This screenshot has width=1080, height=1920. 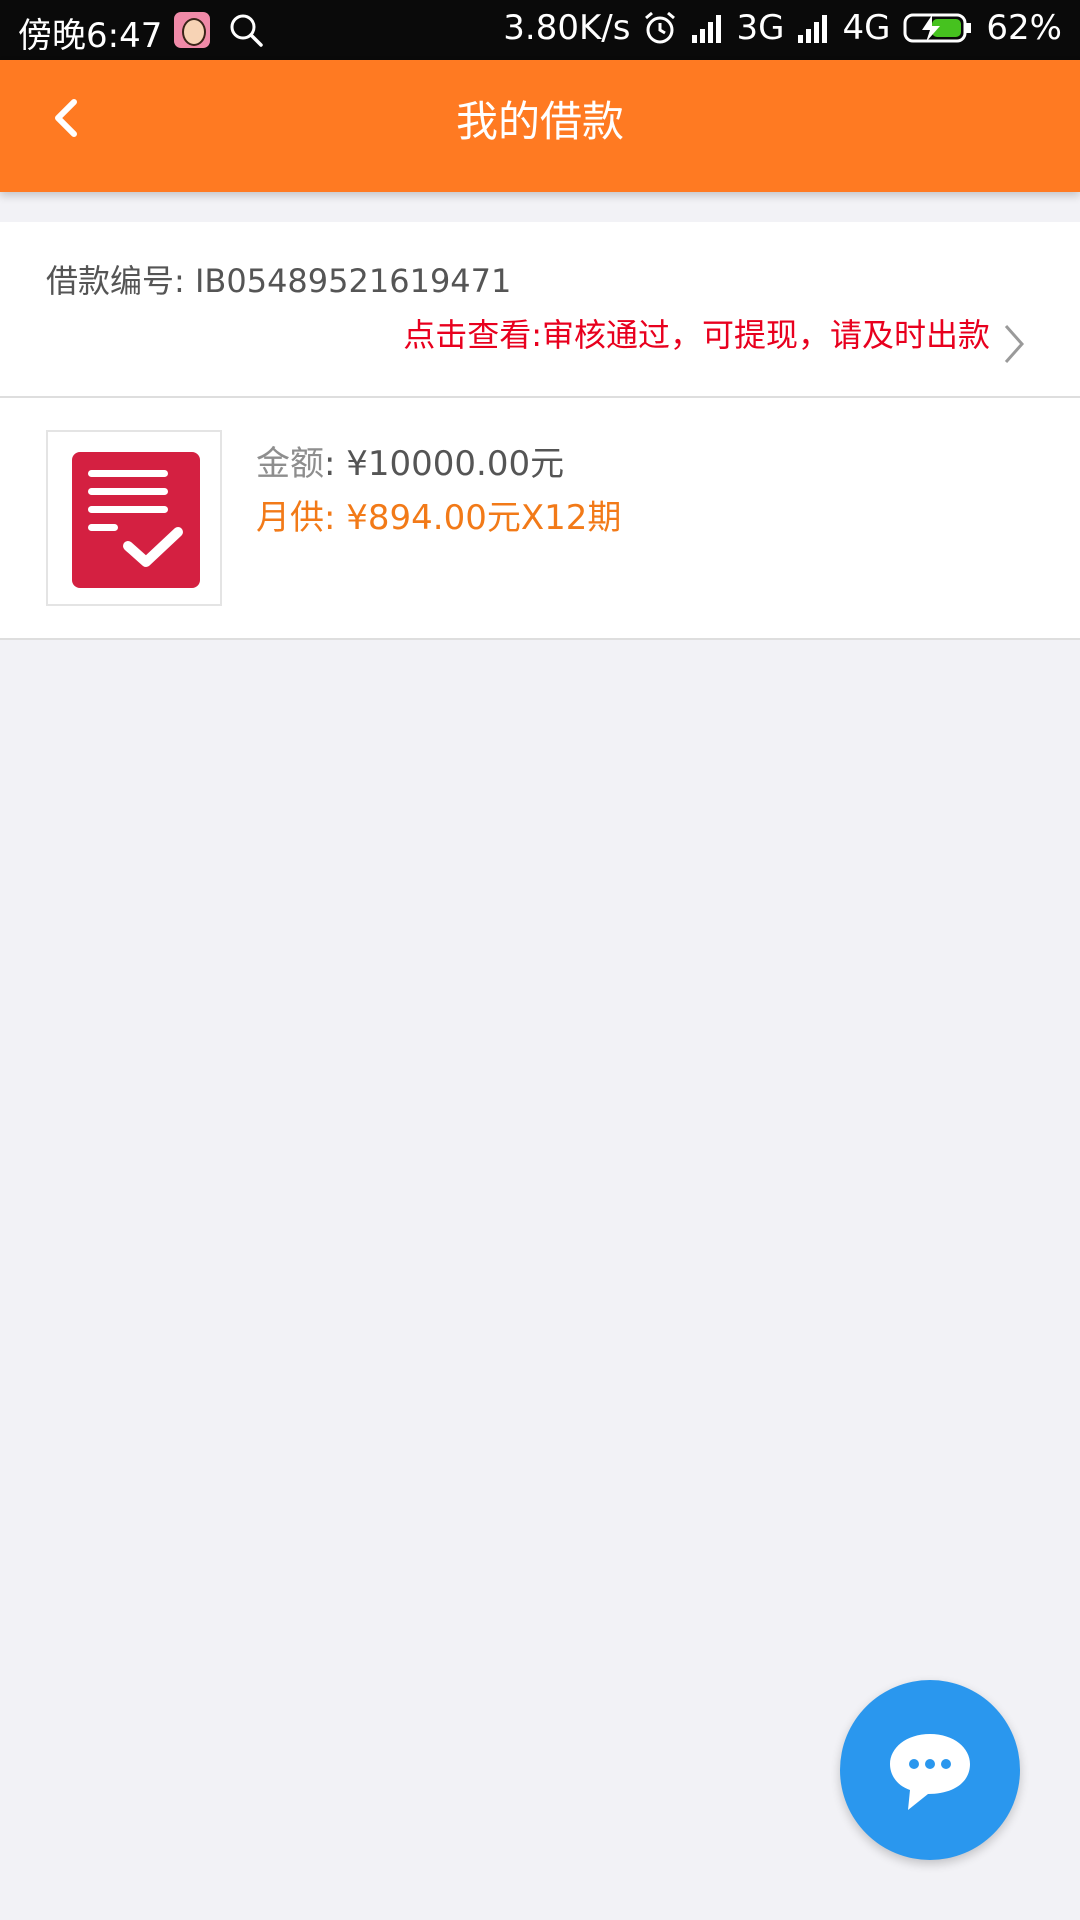 I want to click on battery-percent: 62%, so click(x=1024, y=28).